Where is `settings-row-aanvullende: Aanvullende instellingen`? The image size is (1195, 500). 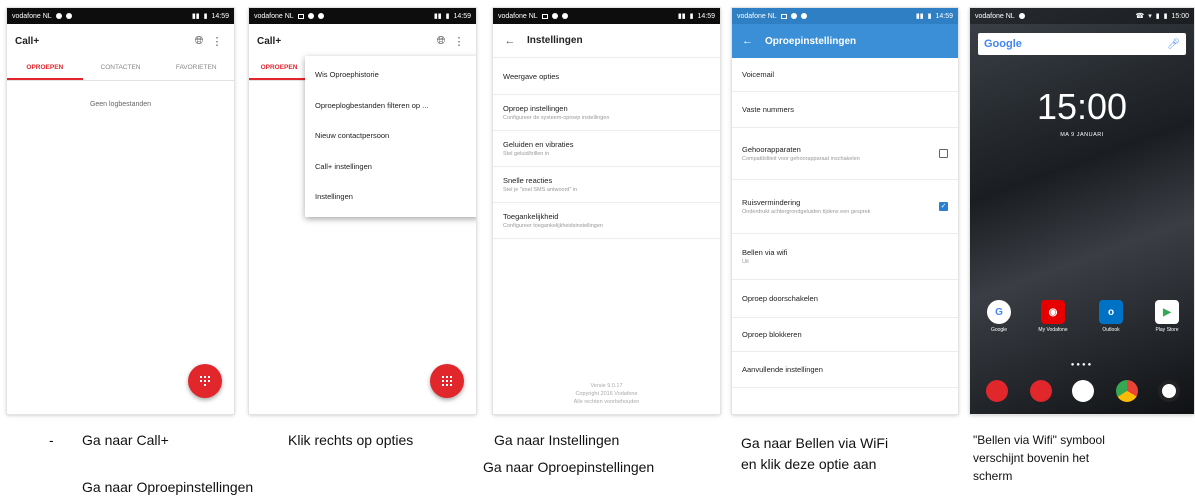
settings-row-aanvullende: Aanvullende instellingen is located at coordinates (845, 370).